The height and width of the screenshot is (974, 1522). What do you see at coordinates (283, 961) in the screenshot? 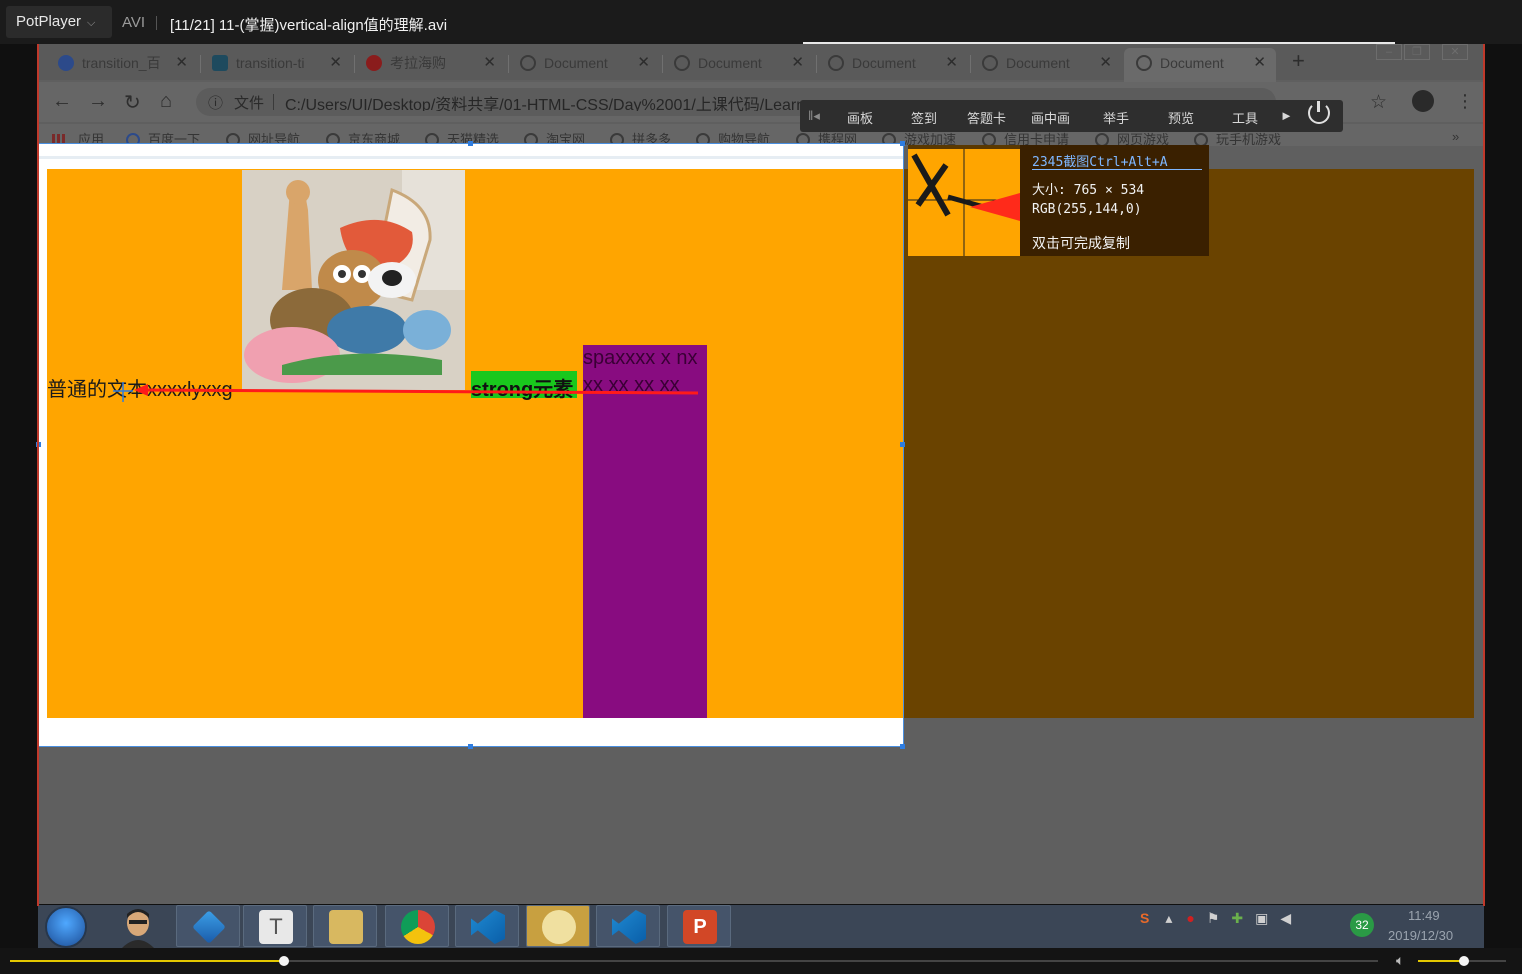
I see `seek-handle` at bounding box center [283, 961].